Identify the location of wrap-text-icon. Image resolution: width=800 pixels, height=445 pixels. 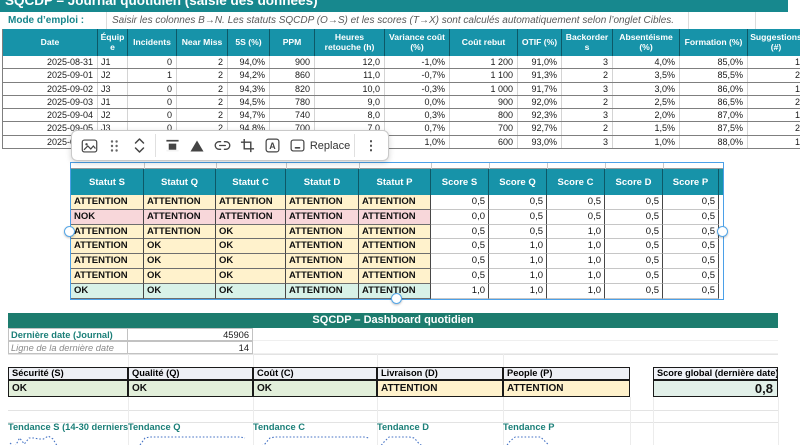
(172, 145).